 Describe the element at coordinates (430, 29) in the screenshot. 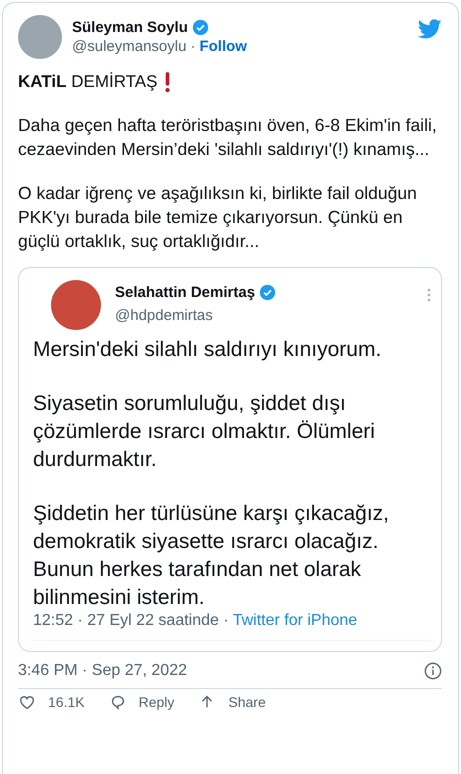

I see `bird-logo-icon` at that location.